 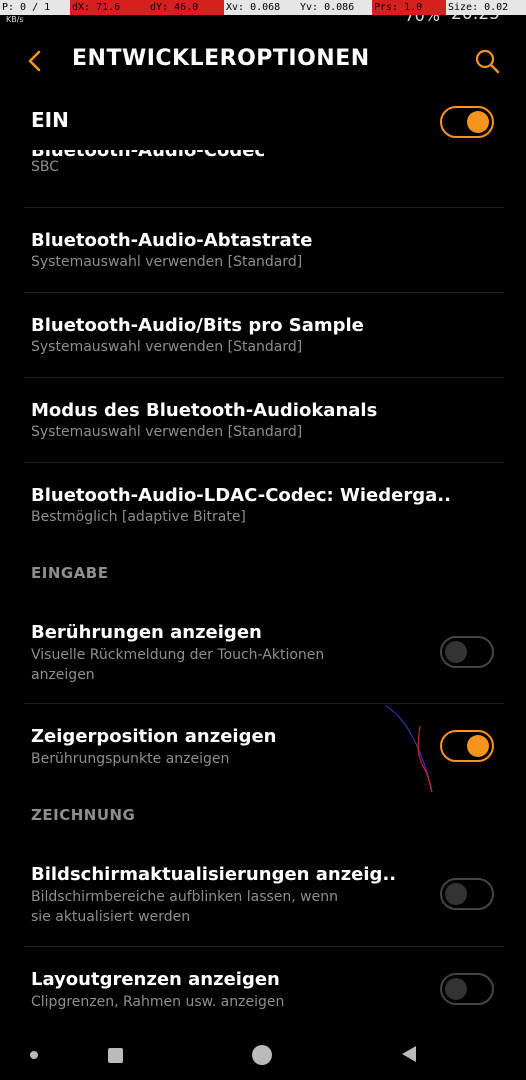 I want to click on toggle-show-surface-updates, so click(x=467, y=894).